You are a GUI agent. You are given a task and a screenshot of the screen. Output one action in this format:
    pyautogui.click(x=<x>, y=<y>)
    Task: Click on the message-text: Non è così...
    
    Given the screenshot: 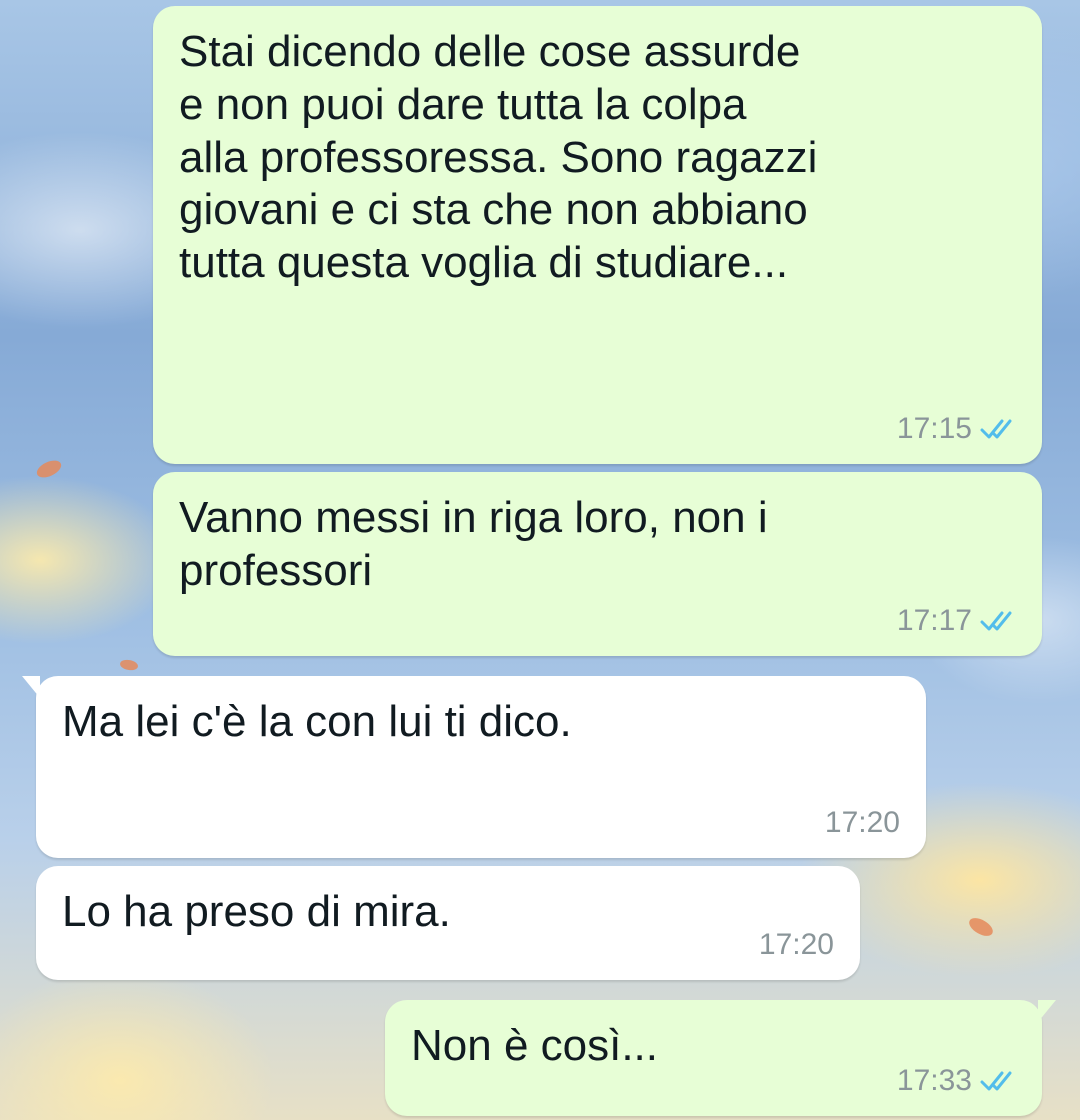 What is the action you would take?
    pyautogui.click(x=535, y=1045)
    